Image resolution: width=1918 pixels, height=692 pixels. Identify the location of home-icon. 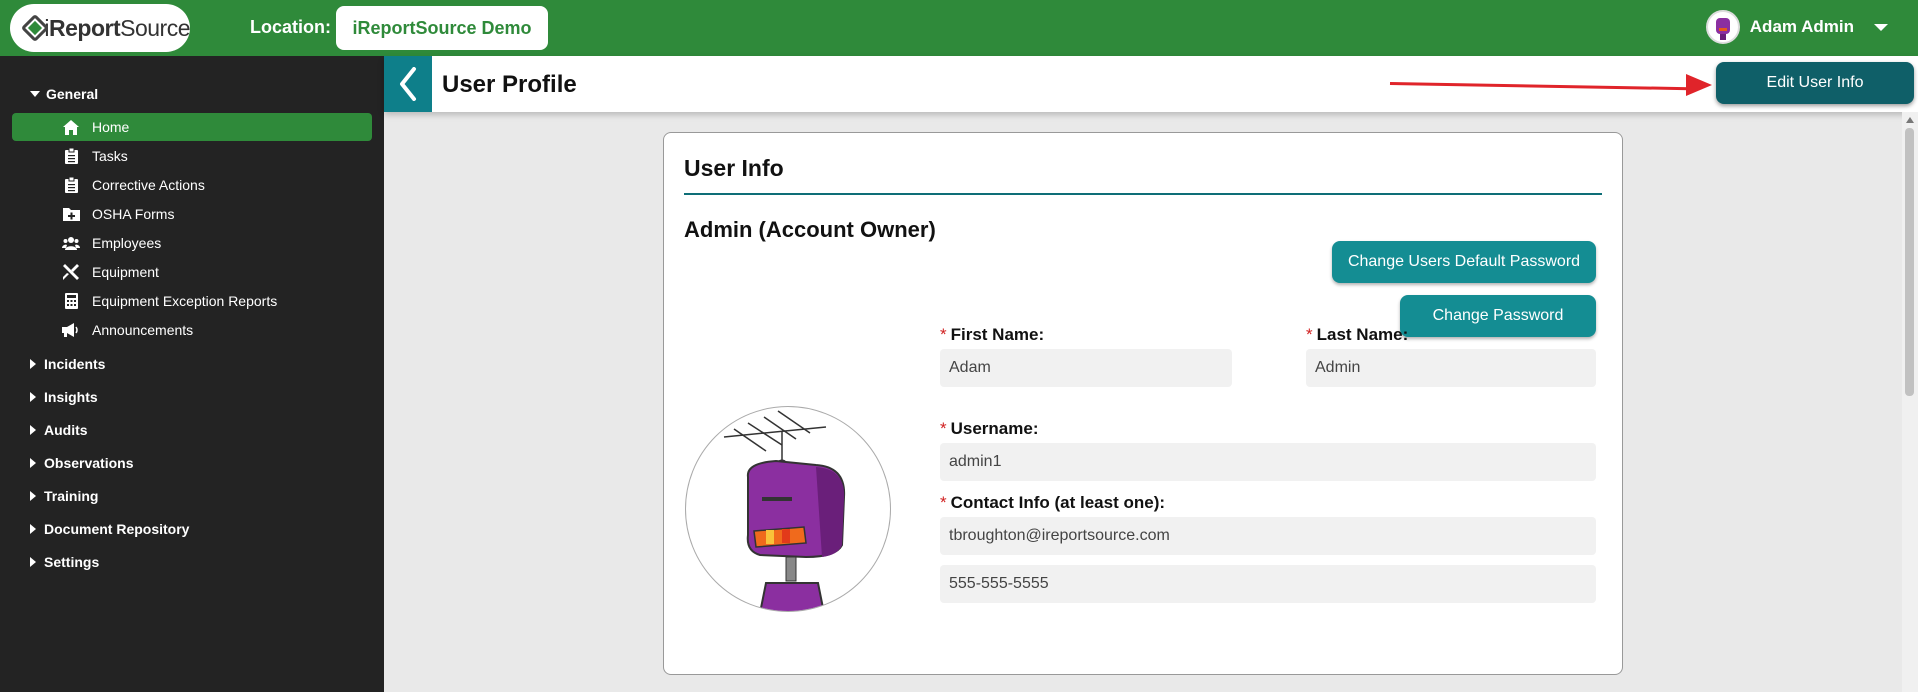
(71, 127).